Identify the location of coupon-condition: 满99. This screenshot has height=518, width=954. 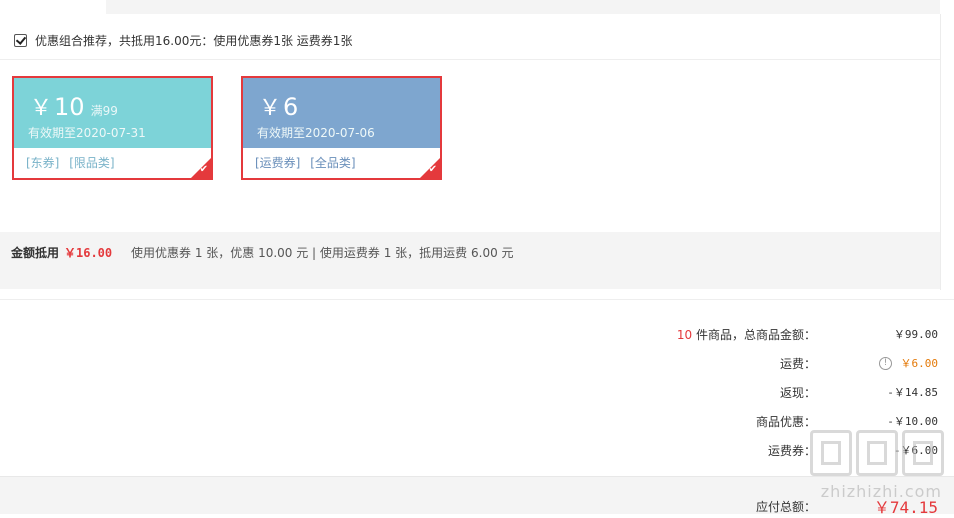
(104, 111).